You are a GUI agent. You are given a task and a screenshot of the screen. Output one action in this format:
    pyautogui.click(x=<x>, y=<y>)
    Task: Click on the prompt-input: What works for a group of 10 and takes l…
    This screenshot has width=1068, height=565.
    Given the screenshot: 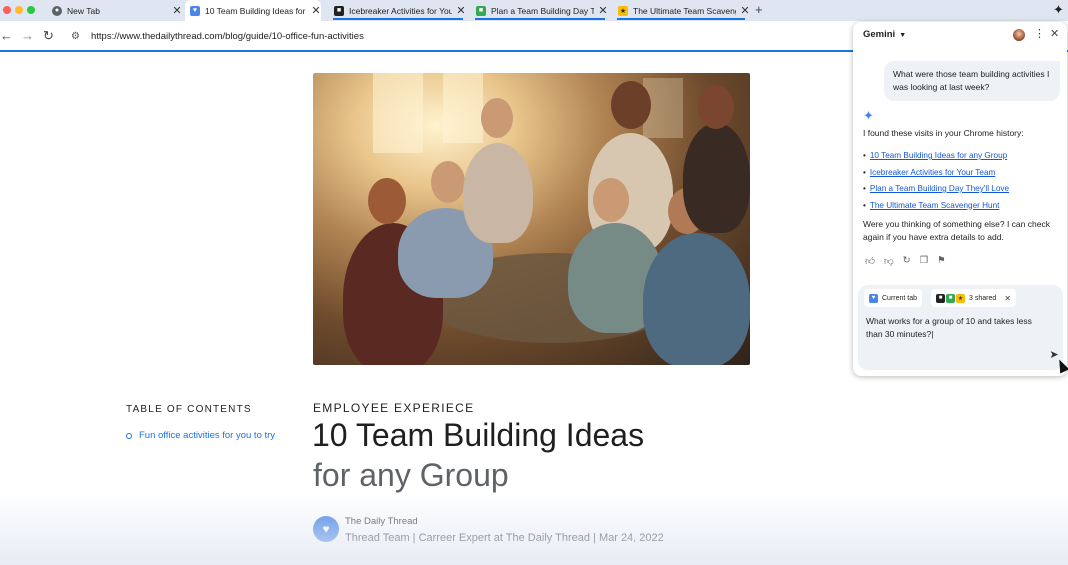 What is the action you would take?
    pyautogui.click(x=956, y=327)
    